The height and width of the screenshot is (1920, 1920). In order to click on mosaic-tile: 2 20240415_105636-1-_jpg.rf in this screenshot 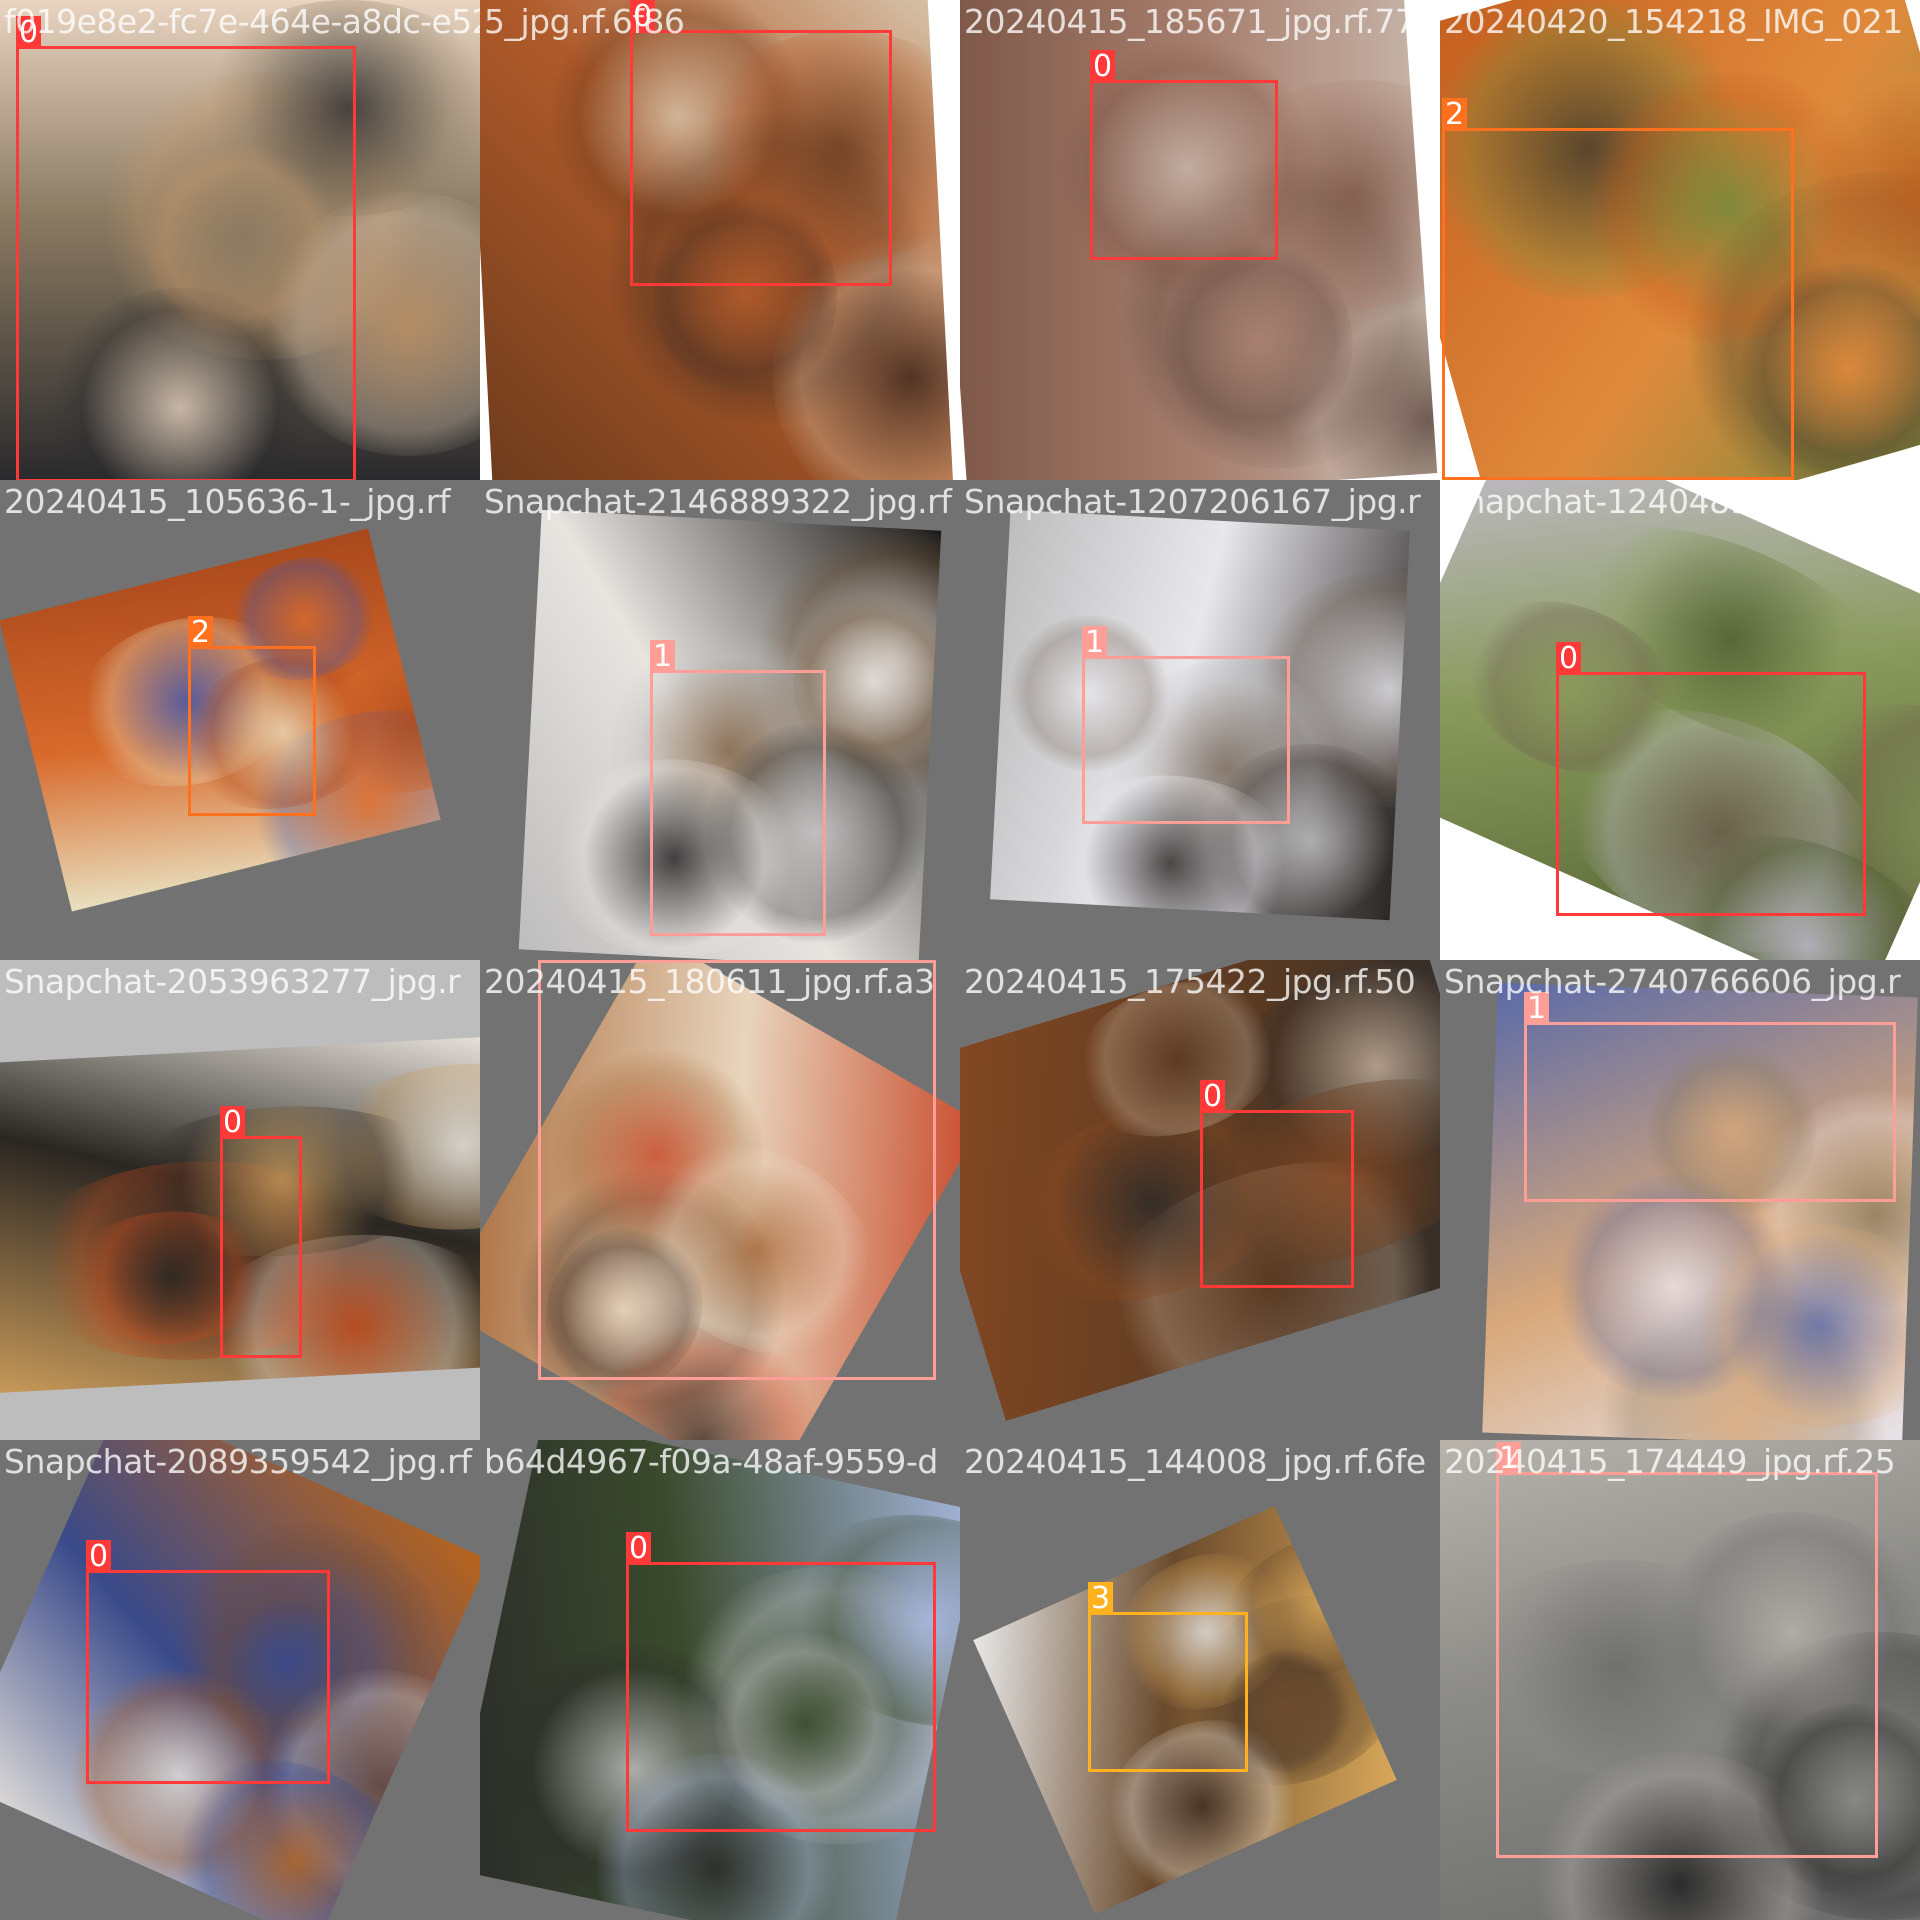, I will do `click(240, 720)`.